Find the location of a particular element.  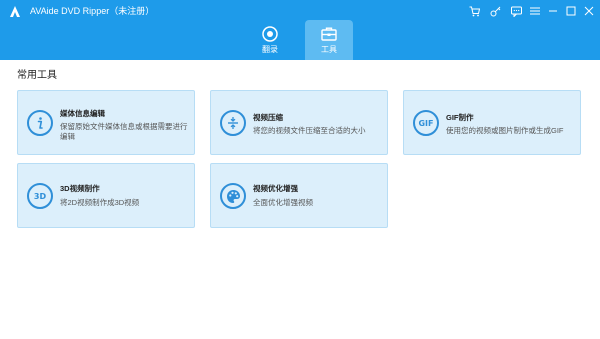

tool-card-media-info: 媒体信息编辑 保留原始文件媒体信息或根据需要进行编辑 is located at coordinates (106, 122).